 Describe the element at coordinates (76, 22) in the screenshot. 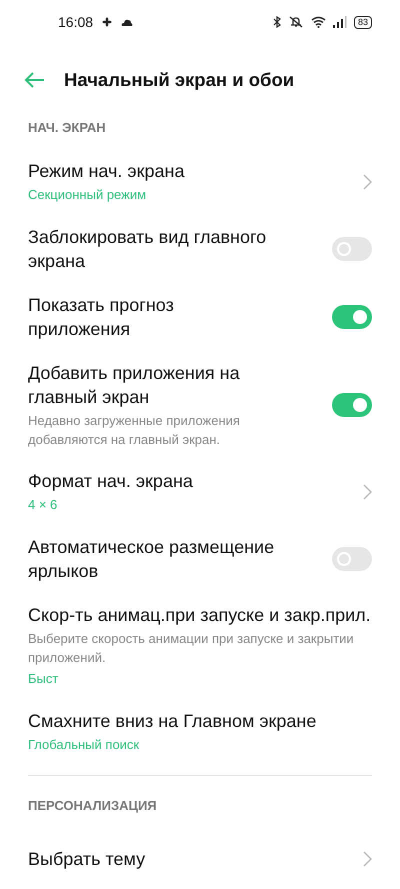

I see `status-time: 16:08` at that location.